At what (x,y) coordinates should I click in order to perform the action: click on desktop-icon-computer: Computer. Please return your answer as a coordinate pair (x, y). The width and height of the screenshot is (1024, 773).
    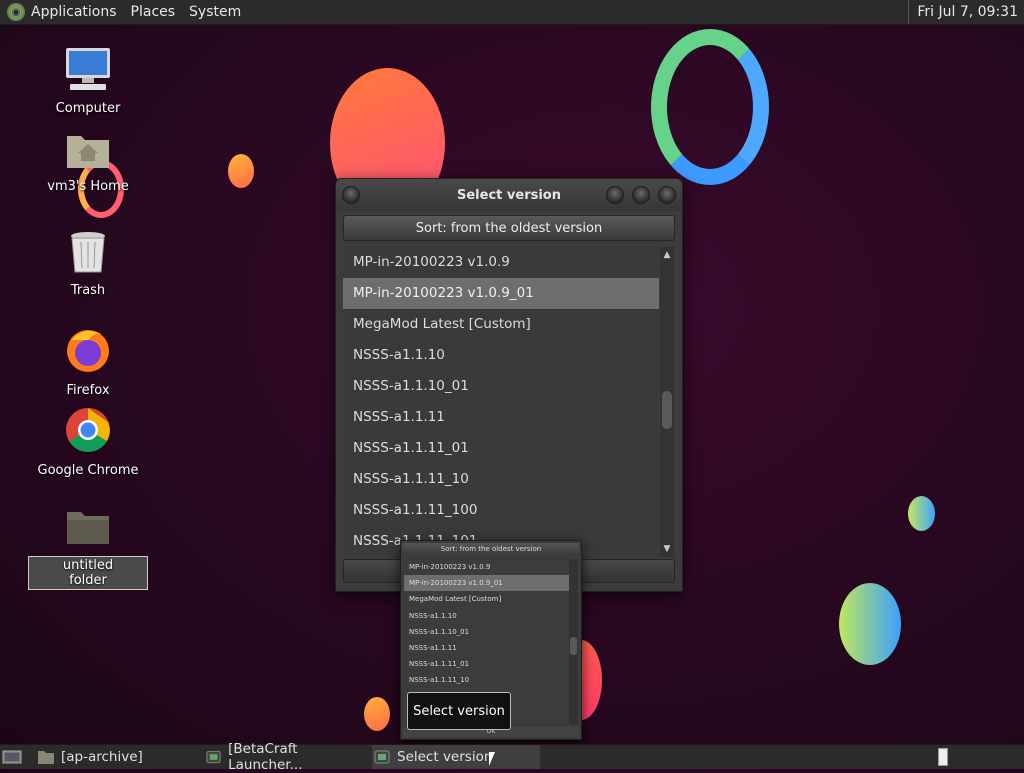
    Looking at the image, I should click on (88, 81).